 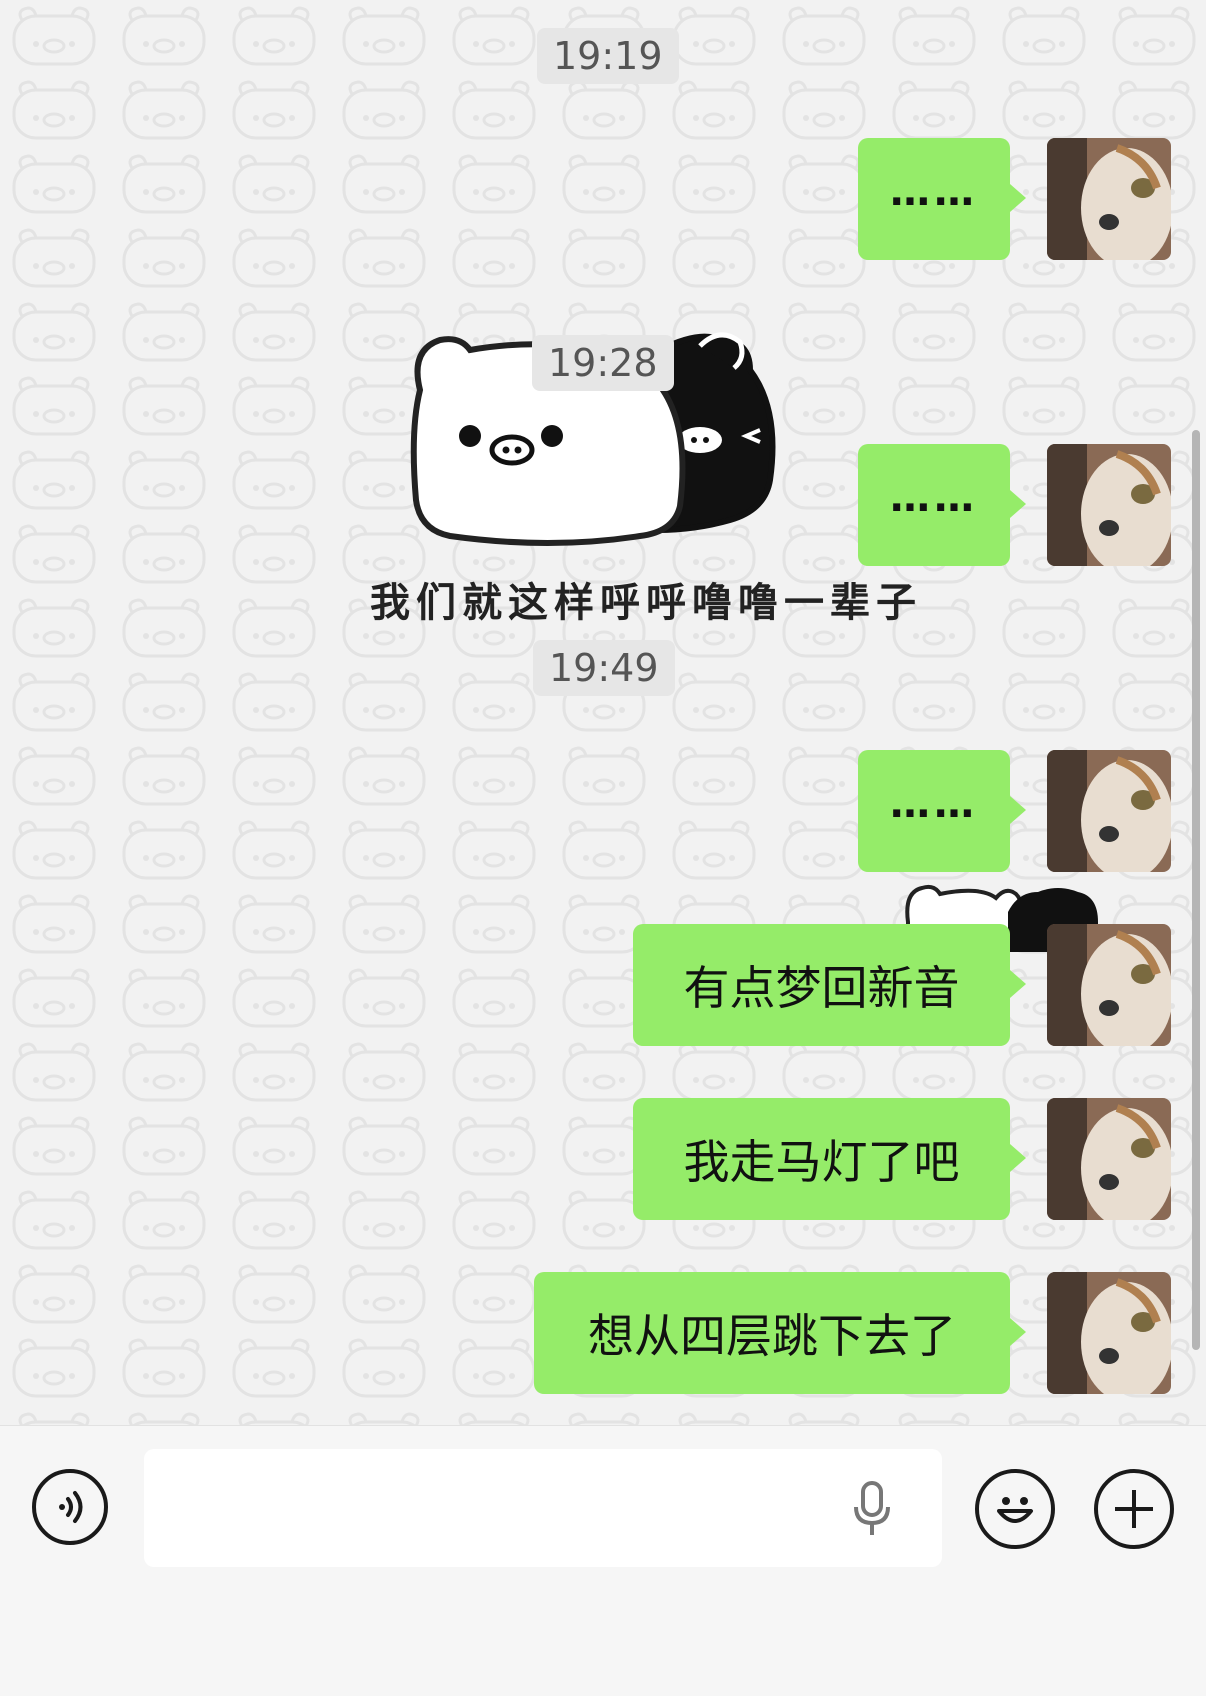 What do you see at coordinates (608, 56) in the screenshot?
I see `timestamp: 19:19` at bounding box center [608, 56].